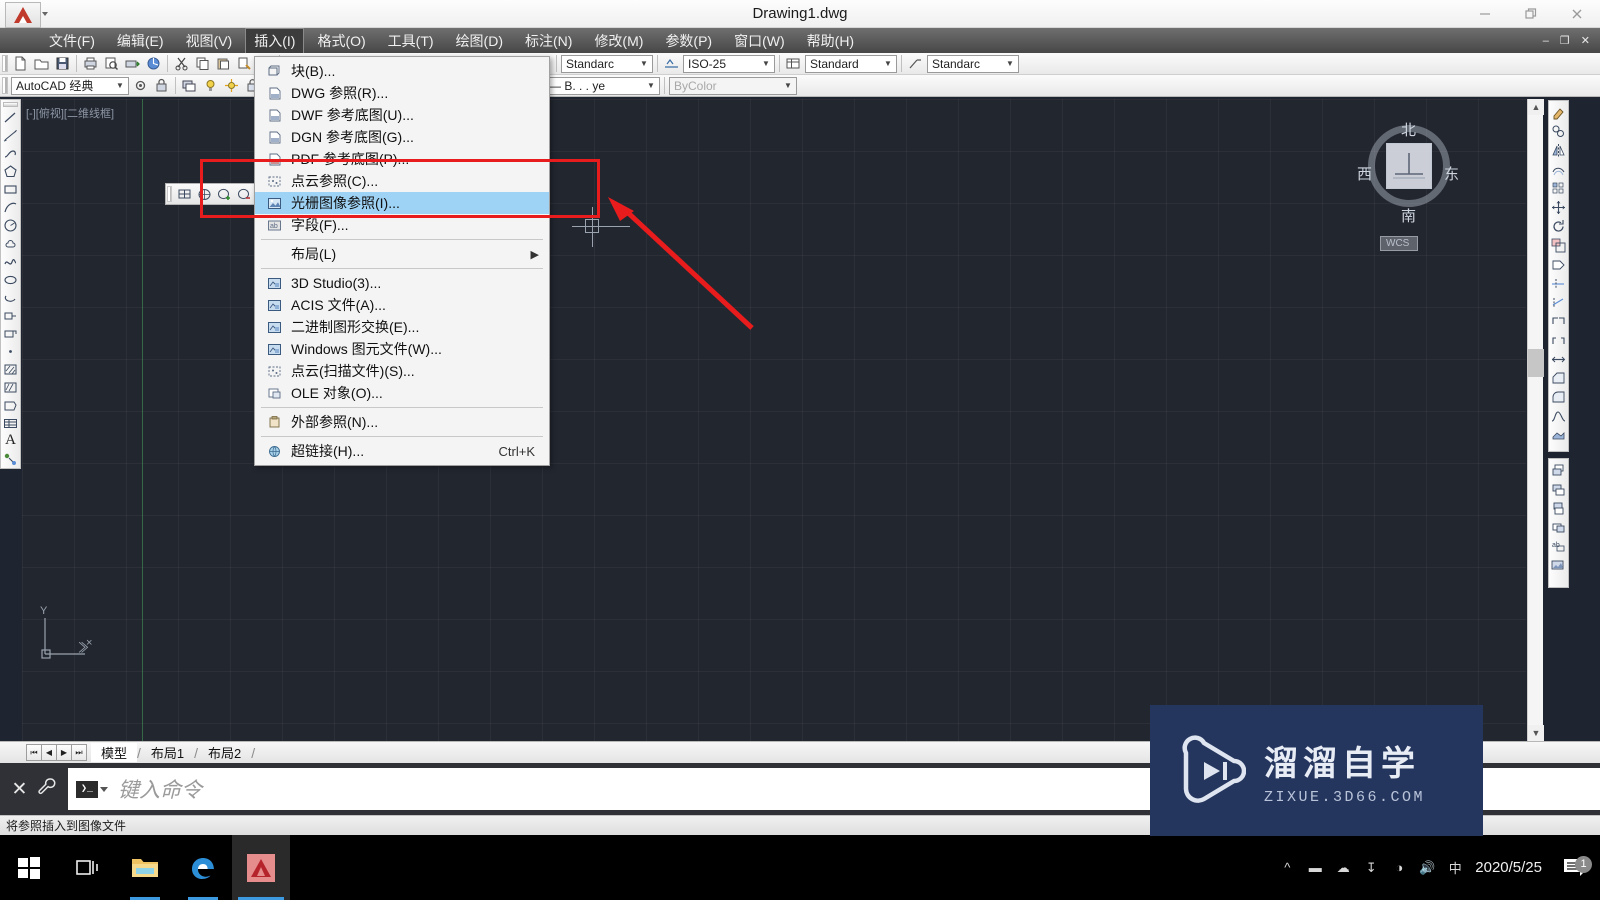 The height and width of the screenshot is (900, 1600). I want to click on bring-to-front-icon, so click(1558, 470).